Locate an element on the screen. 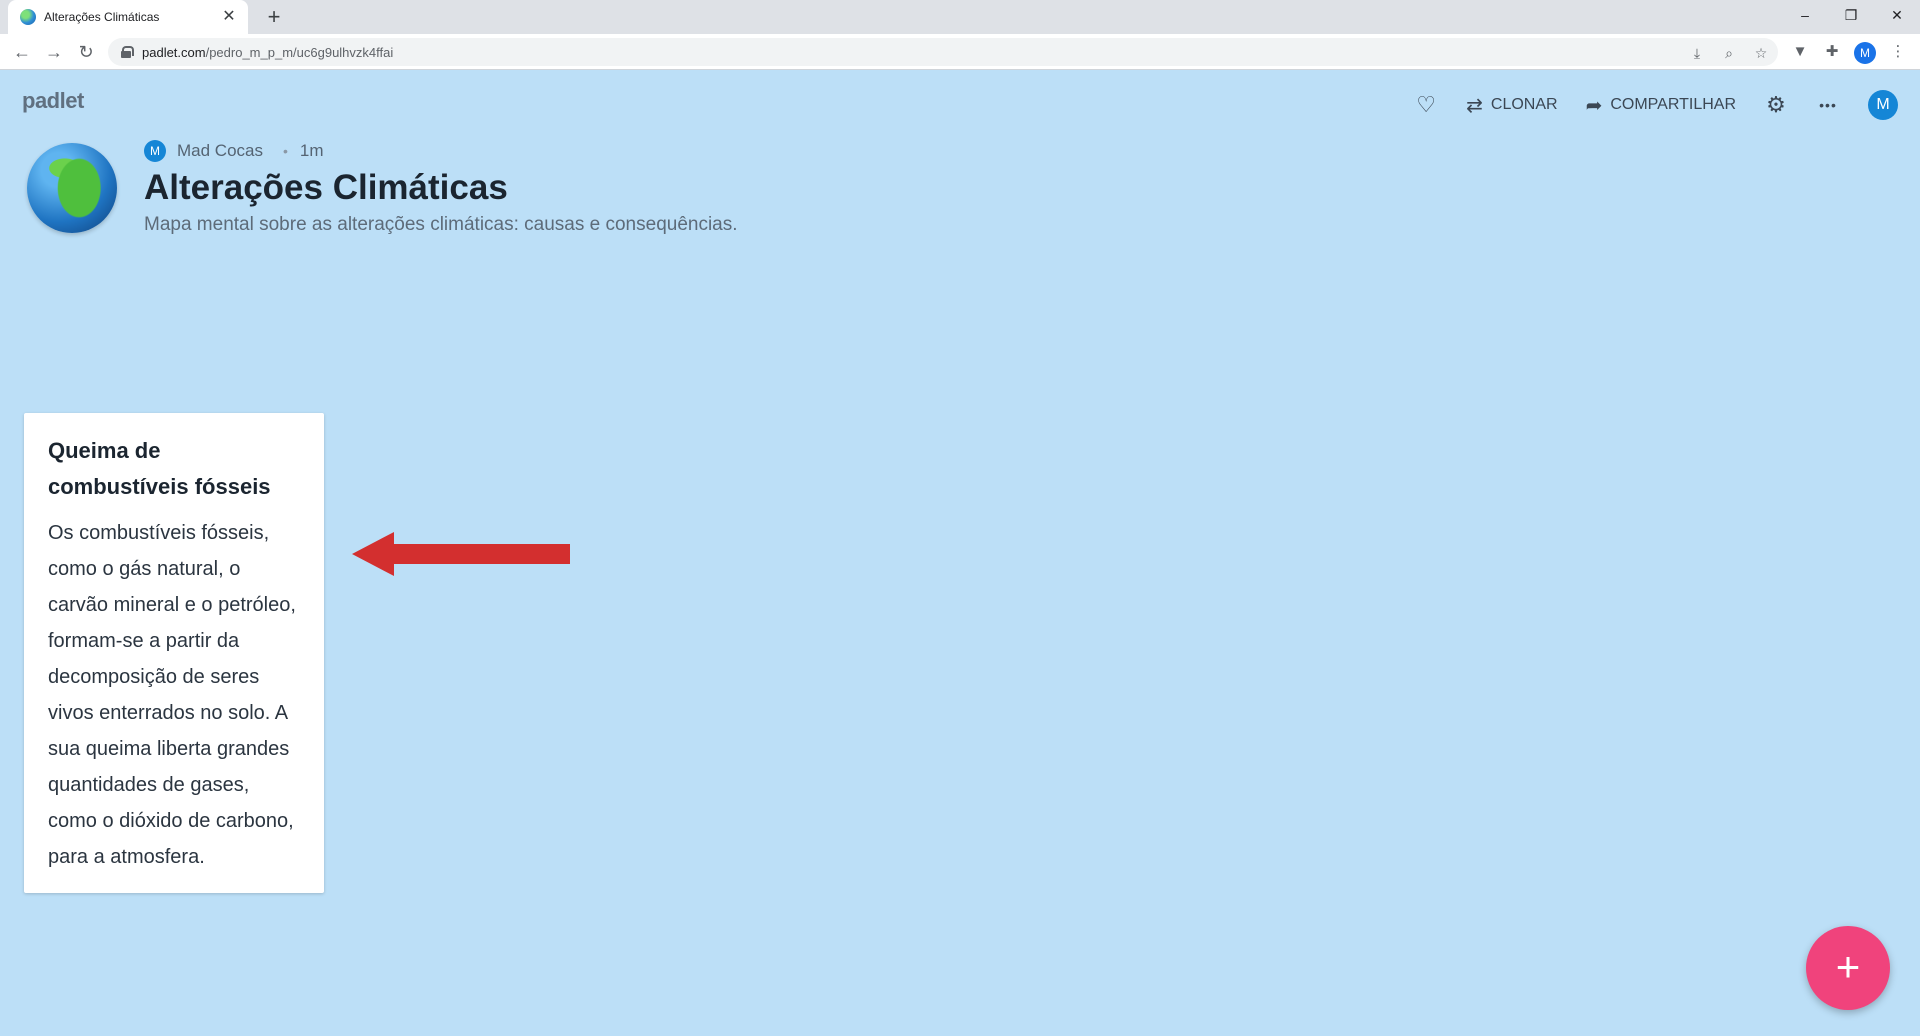 The width and height of the screenshot is (1920, 1036). browser-profile-avatar: M is located at coordinates (1865, 53).